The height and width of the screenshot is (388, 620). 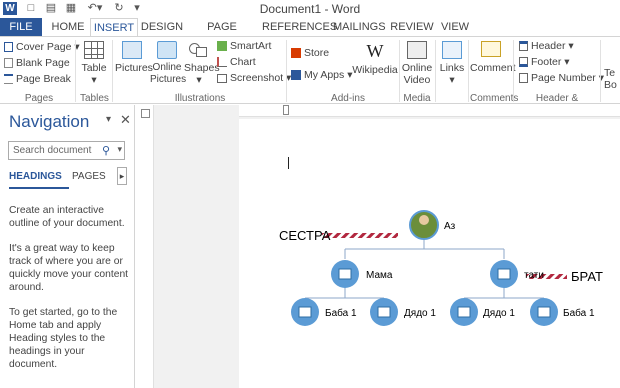 I want to click on header-icon, so click(x=523, y=46).